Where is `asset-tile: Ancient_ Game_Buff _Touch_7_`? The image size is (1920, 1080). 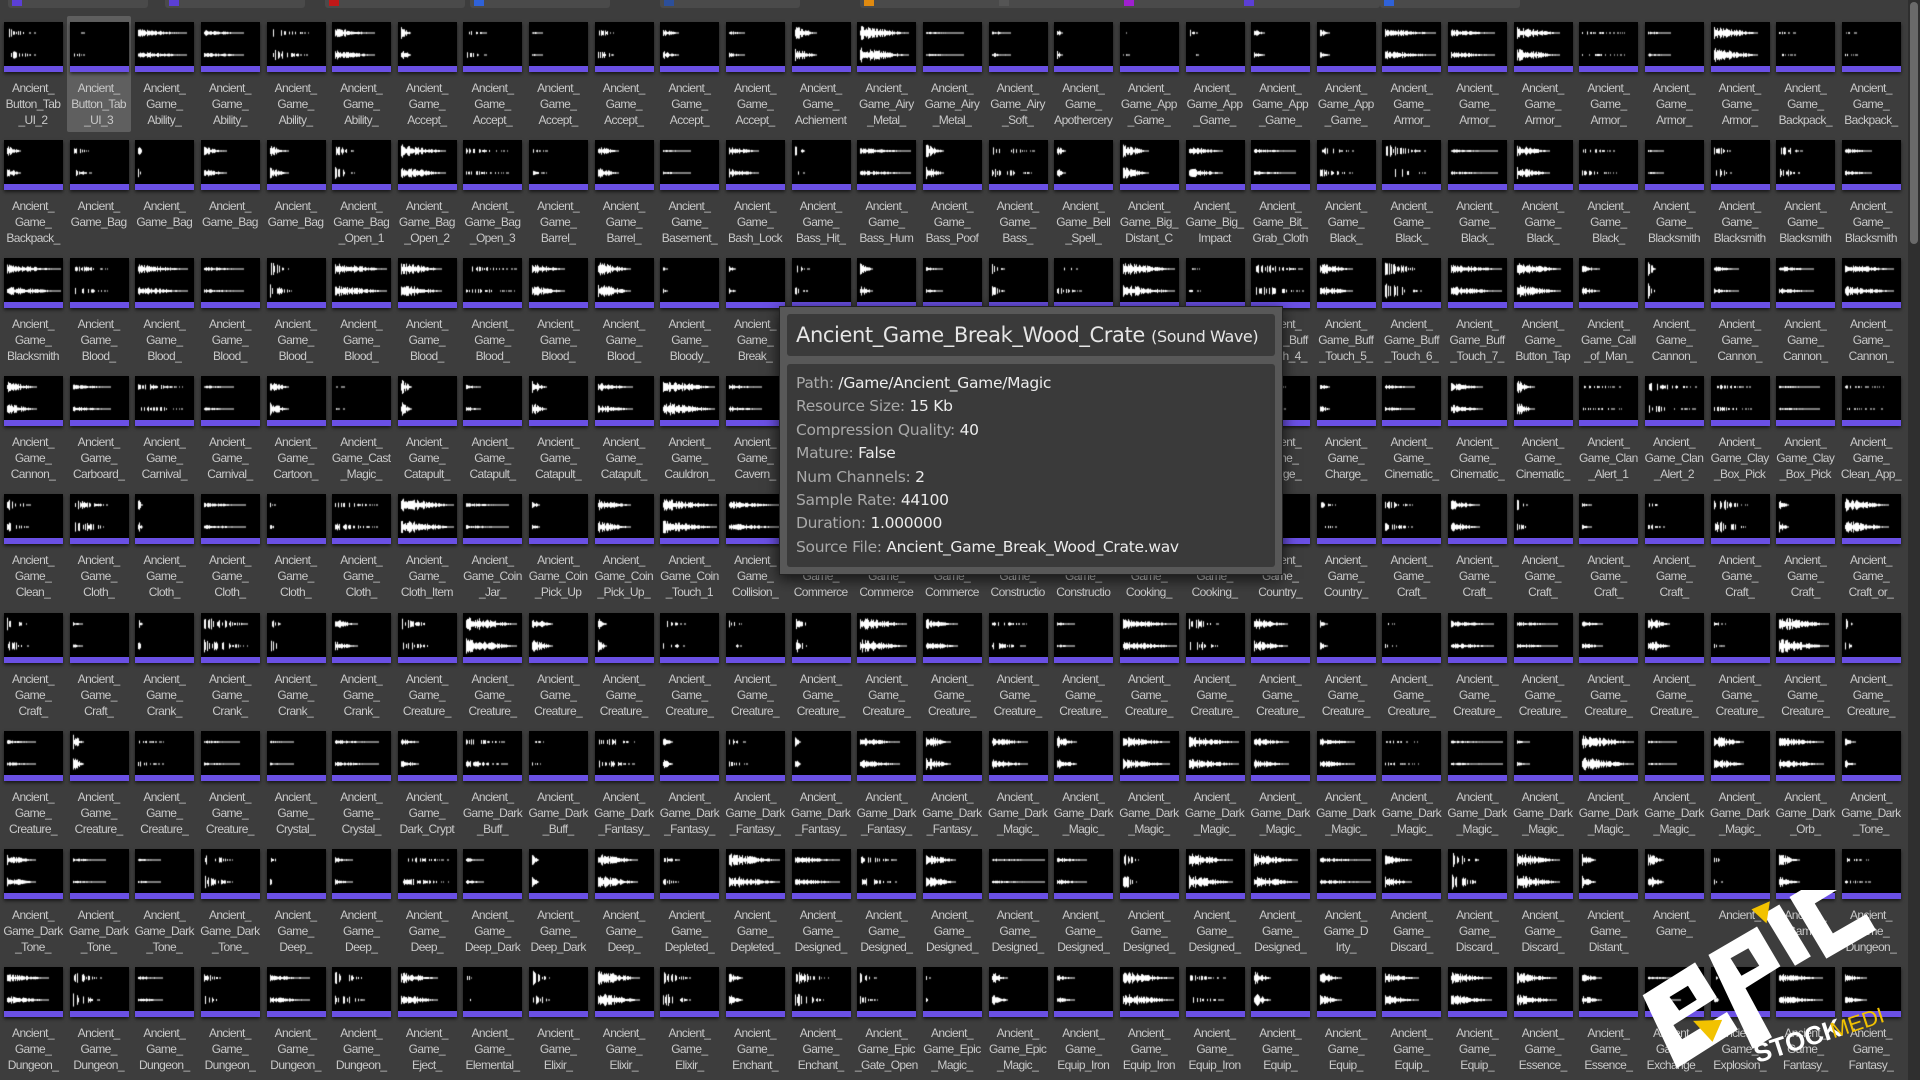 asset-tile: Ancient_ Game_Buff _Touch_7_ is located at coordinates (1477, 310).